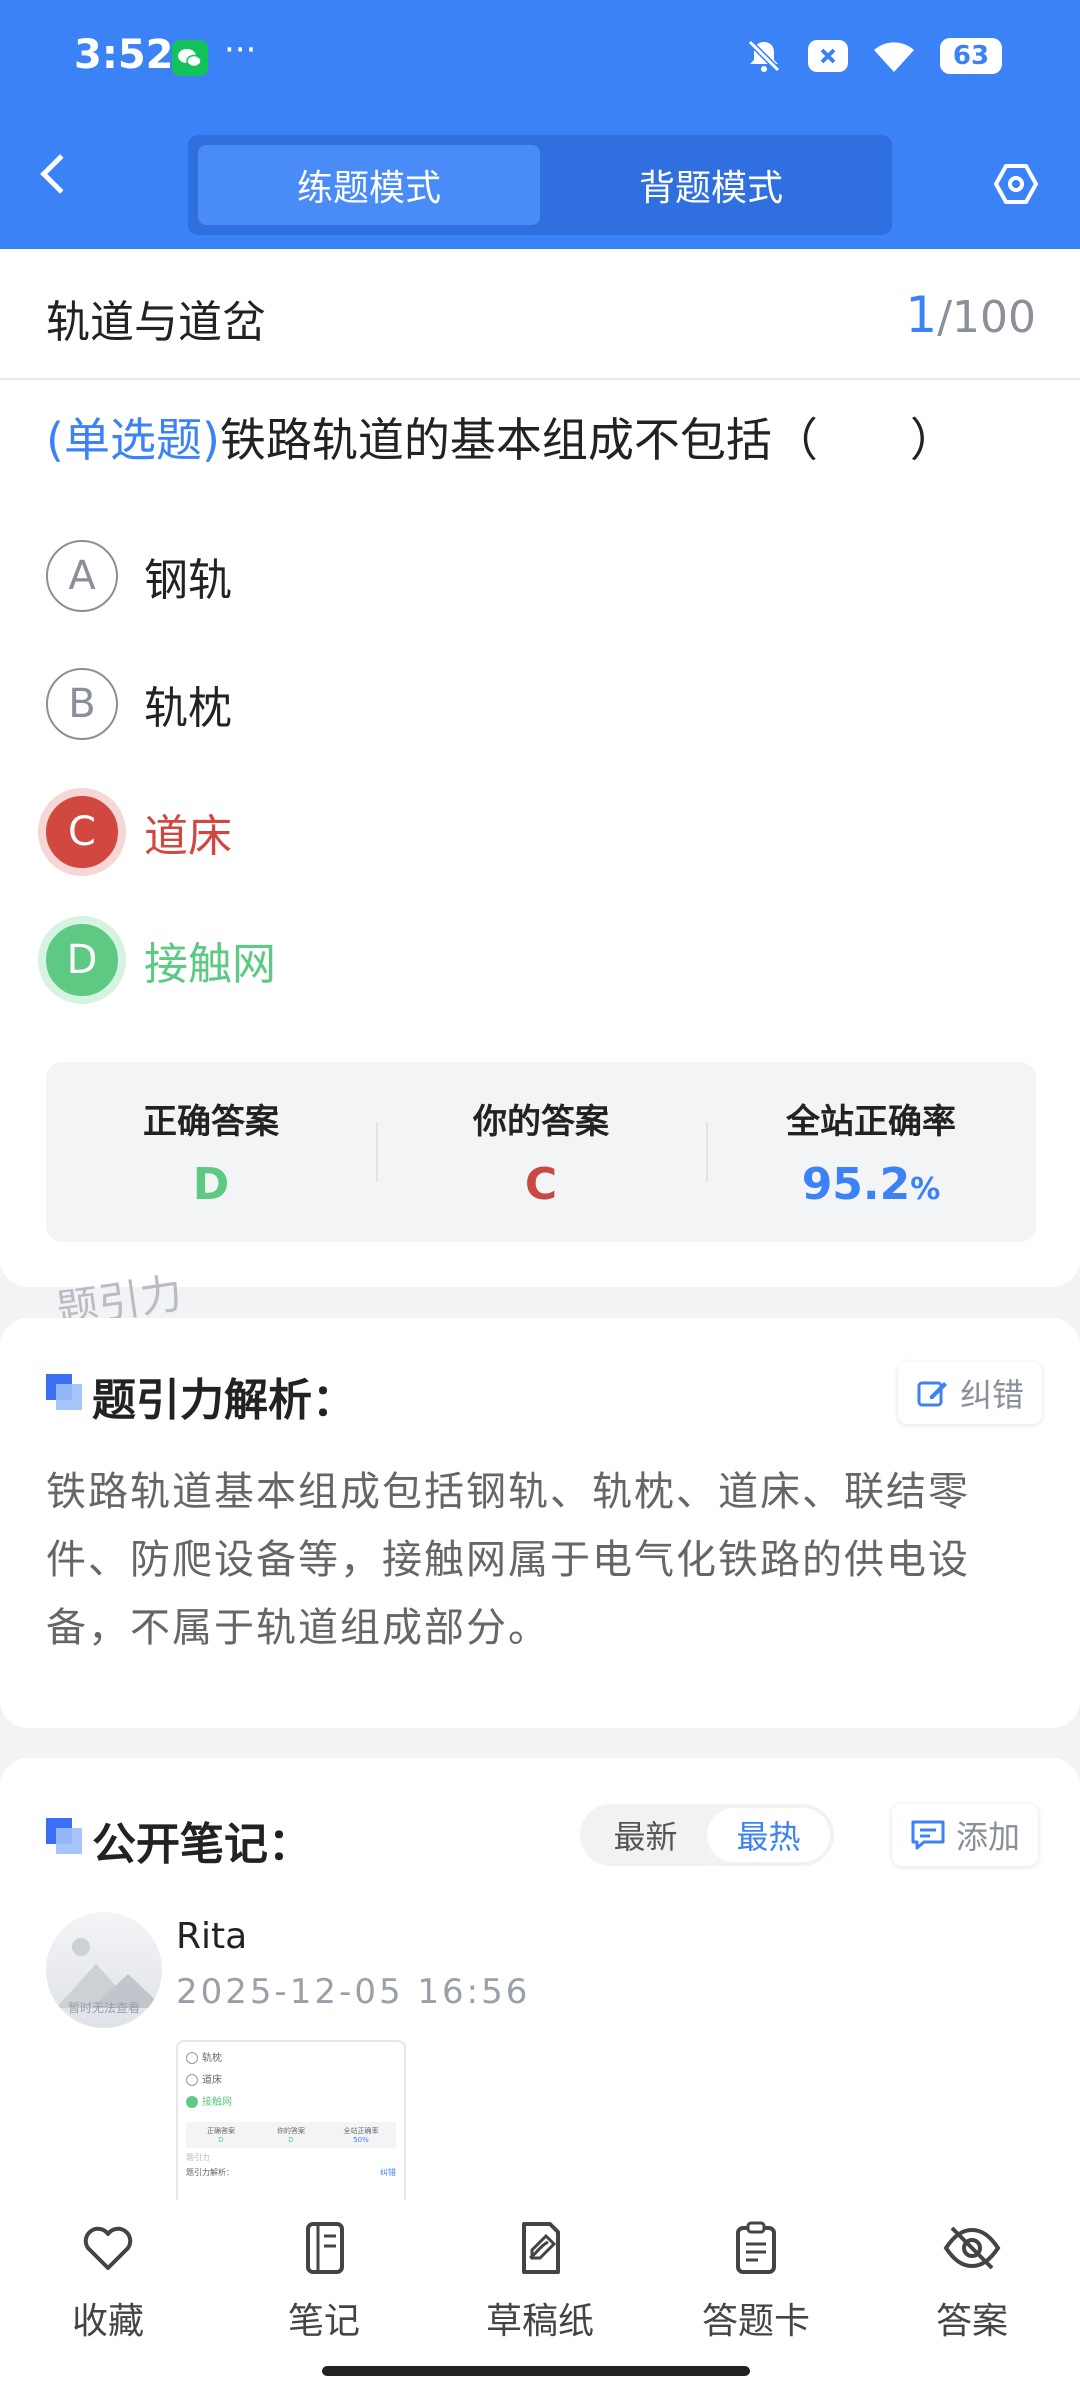 The height and width of the screenshot is (2400, 1080). I want to click on option-text: 轨枕, so click(188, 708).